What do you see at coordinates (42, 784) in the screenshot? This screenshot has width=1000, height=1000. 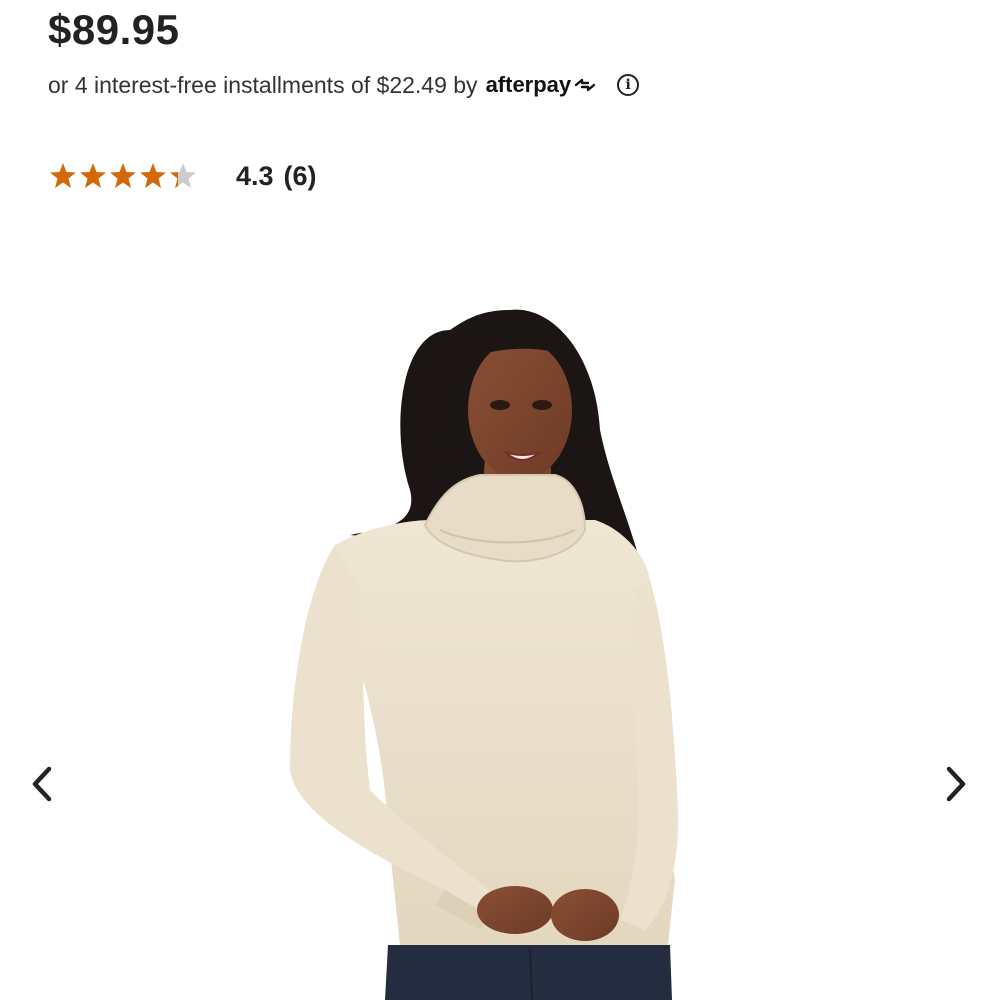 I see `chevron-left-icon` at bounding box center [42, 784].